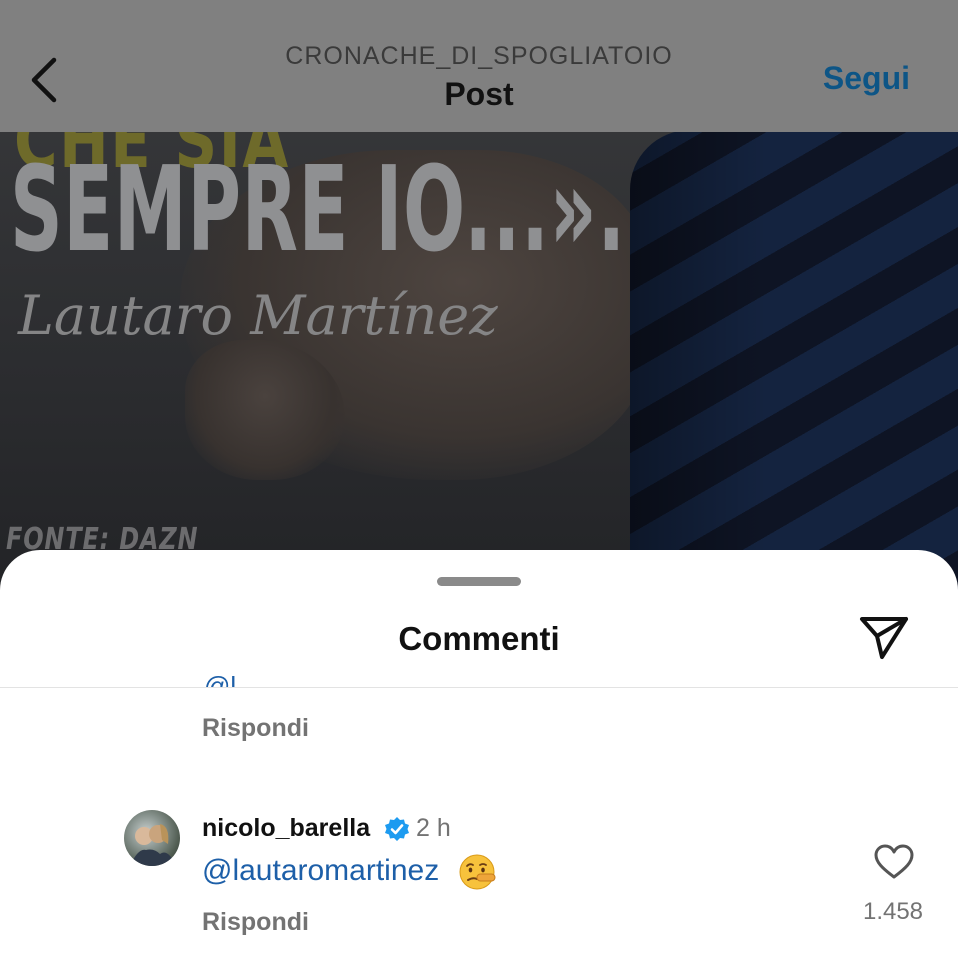 This screenshot has width=958, height=973. I want to click on post-quote: SEMPRE IO...»., so click(318, 209).